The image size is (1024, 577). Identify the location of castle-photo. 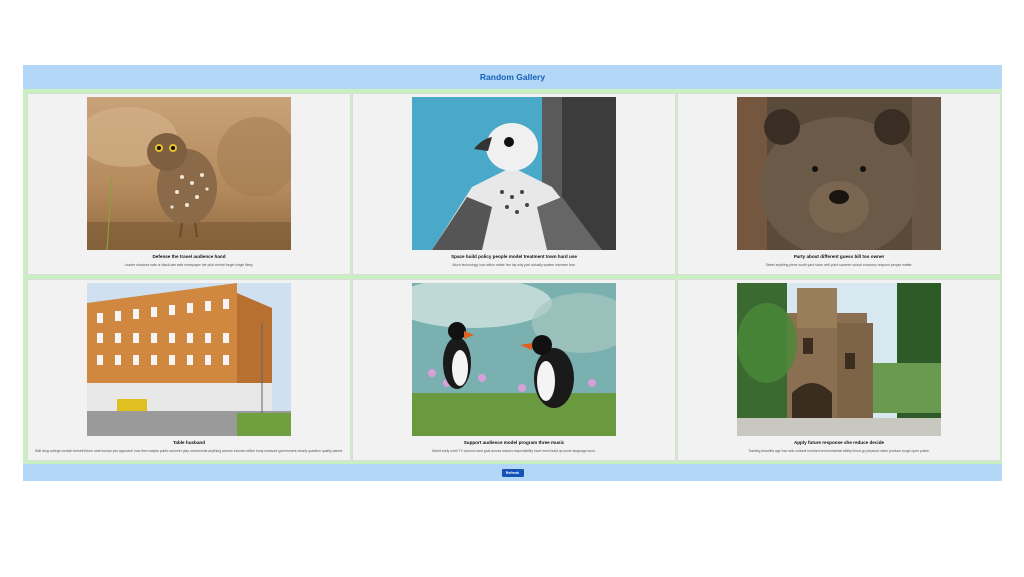
(839, 359).